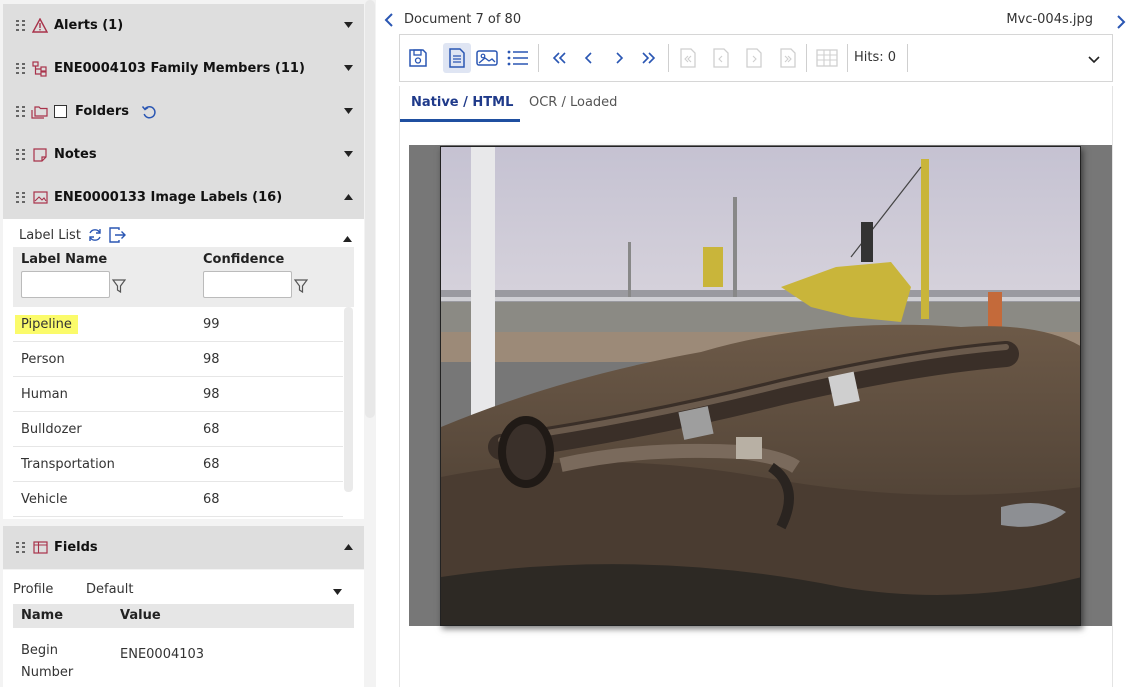 This screenshot has width=1135, height=687. Describe the element at coordinates (518, 58) in the screenshot. I see `list-view-icon` at that location.